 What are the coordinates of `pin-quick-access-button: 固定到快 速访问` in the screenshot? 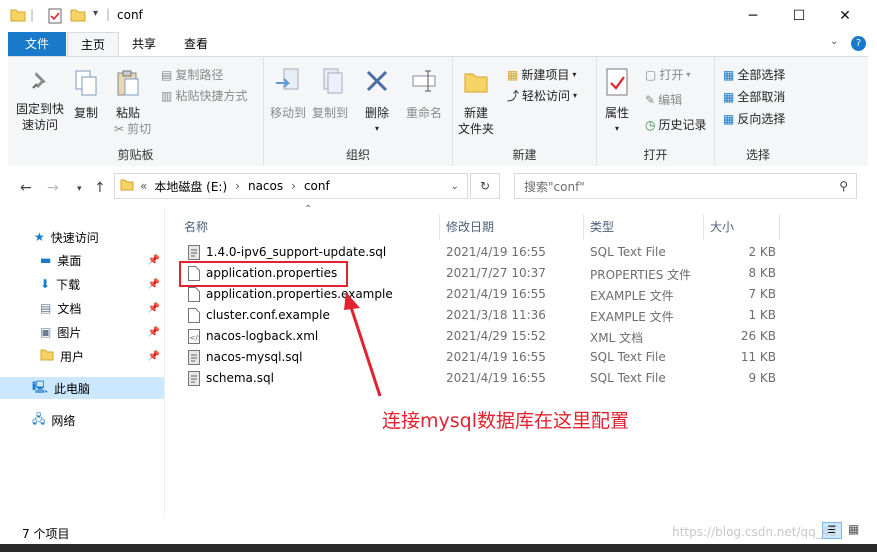 It's located at (40, 101).